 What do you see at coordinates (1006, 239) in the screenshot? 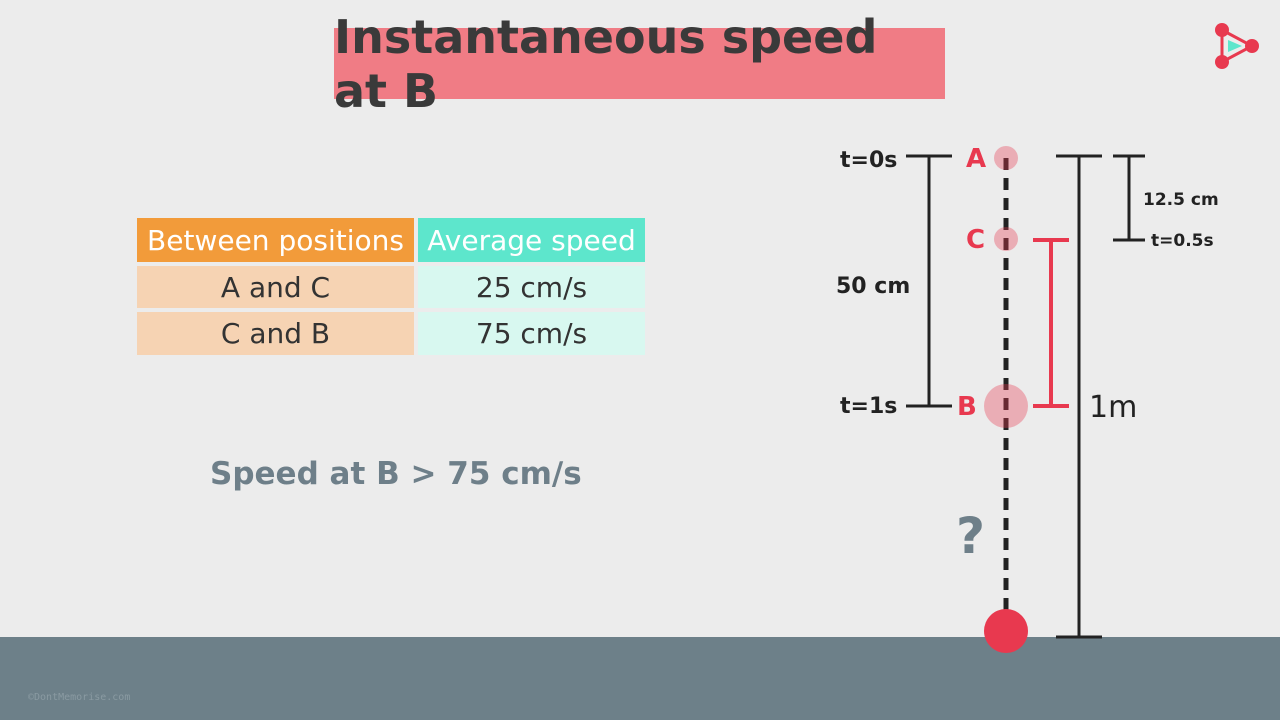
I see `ball-position-c` at bounding box center [1006, 239].